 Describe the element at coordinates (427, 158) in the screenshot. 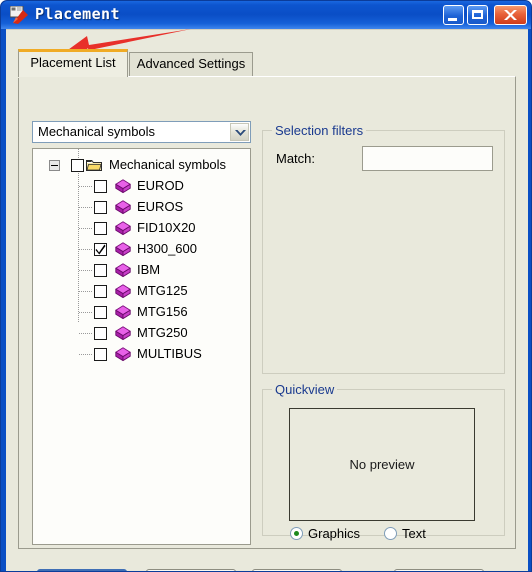

I see `match-input` at that location.